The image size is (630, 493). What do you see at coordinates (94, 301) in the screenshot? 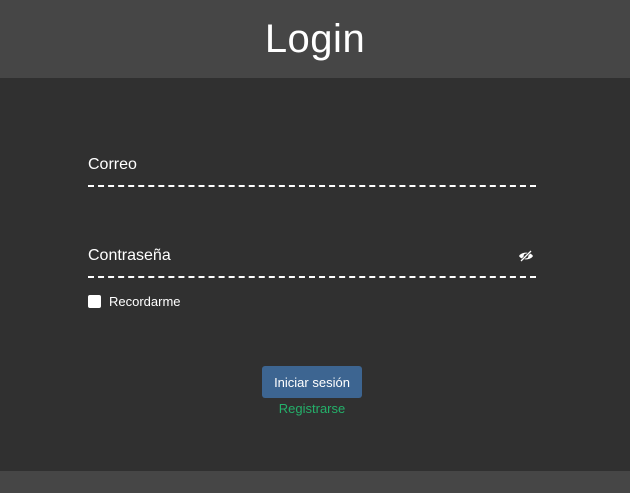
I see `remember-checkbox` at bounding box center [94, 301].